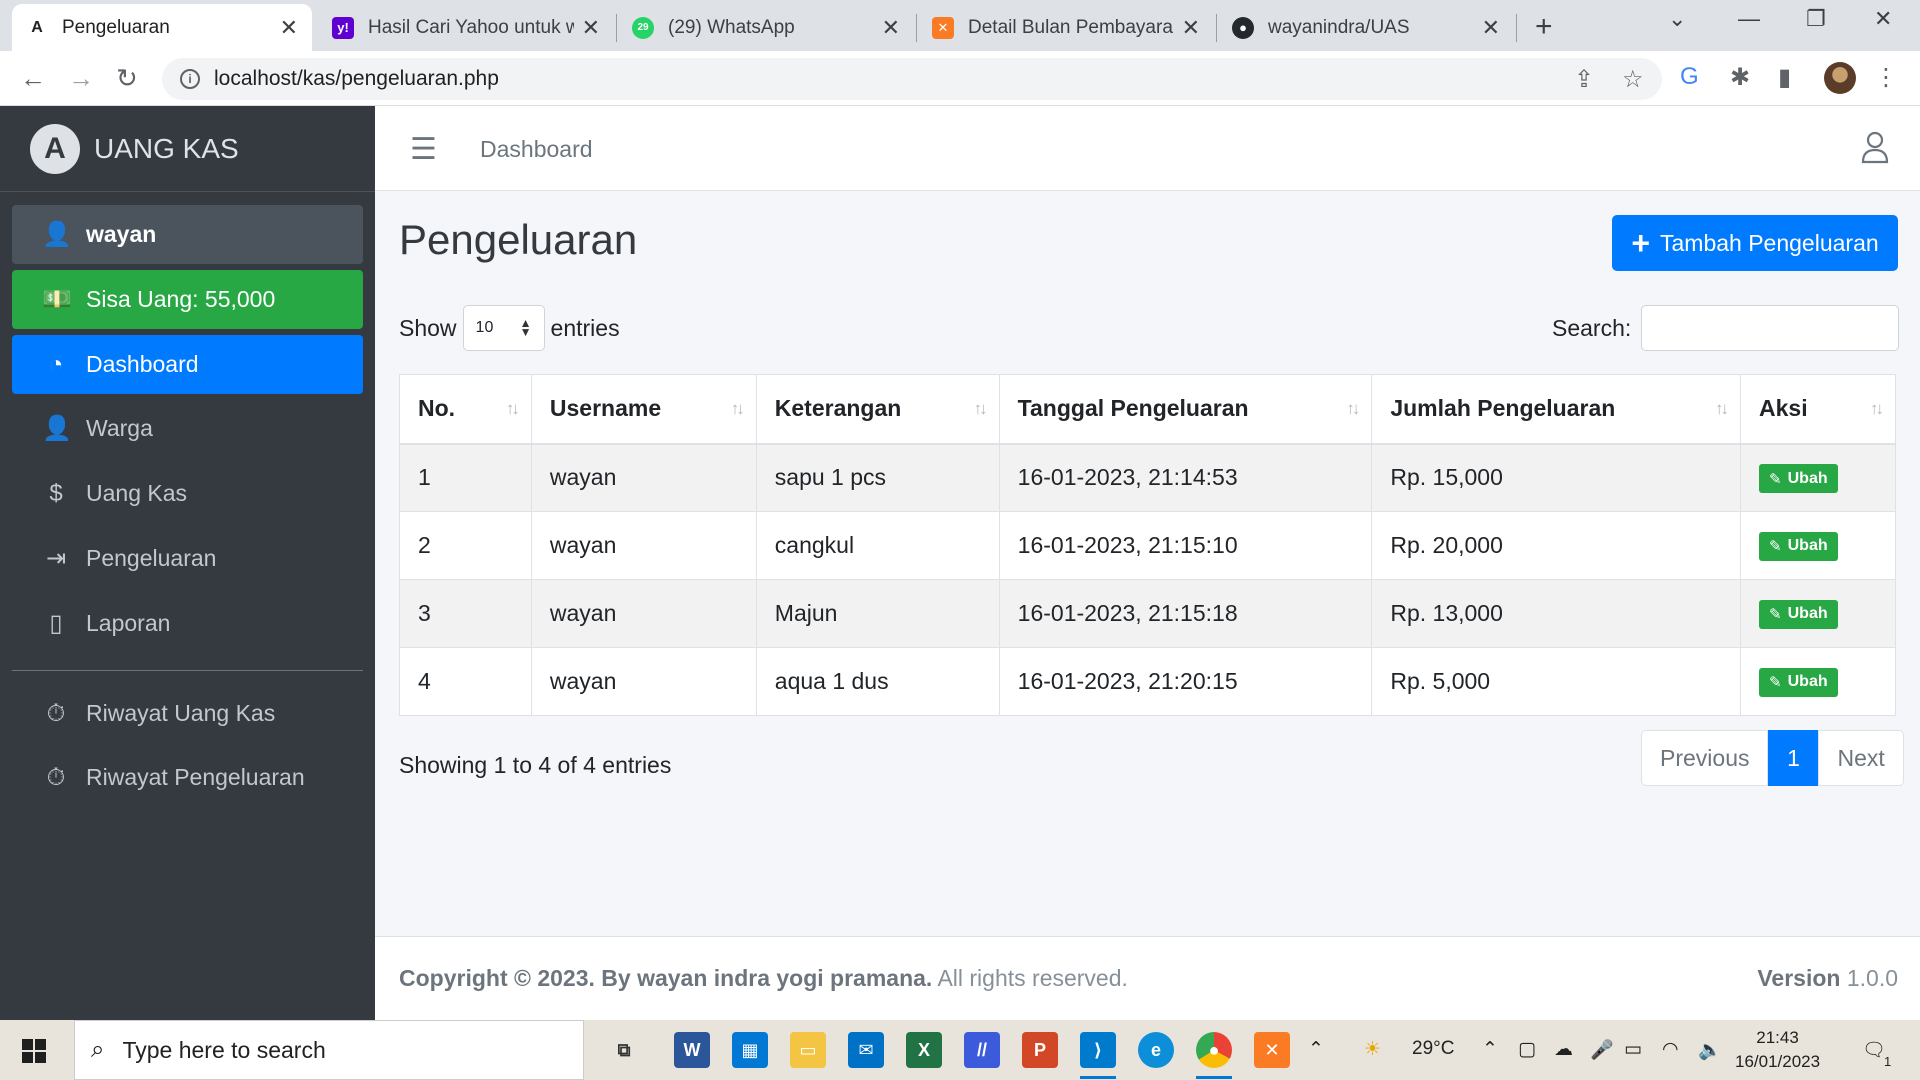  What do you see at coordinates (1861, 758) in the screenshot?
I see `next-page-button: Next` at bounding box center [1861, 758].